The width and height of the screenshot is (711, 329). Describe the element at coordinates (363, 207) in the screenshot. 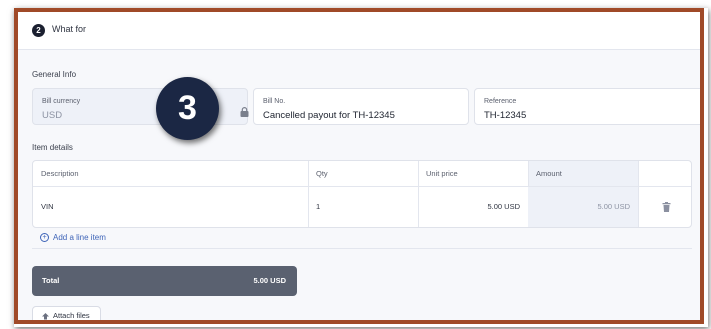

I see `row-qty: 1` at that location.